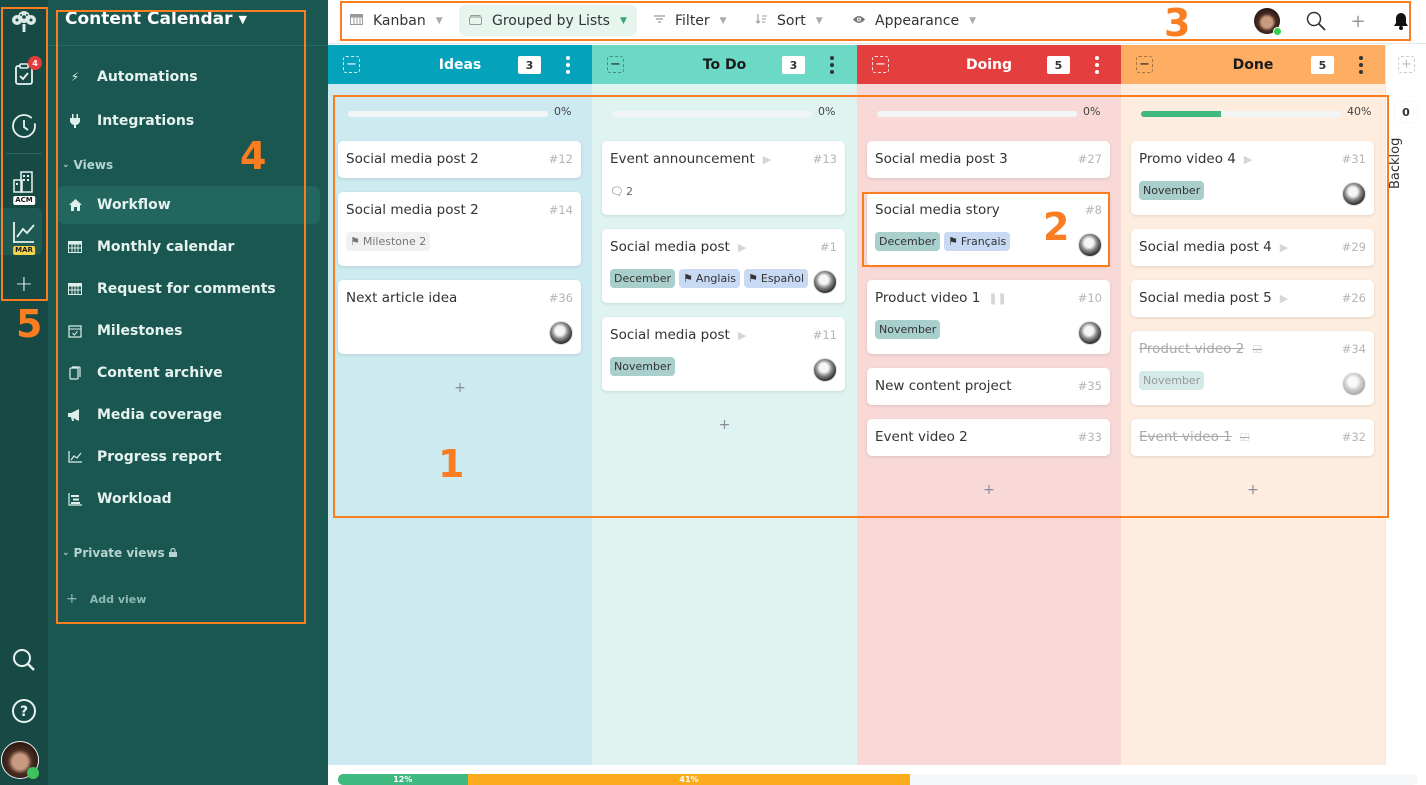 Image resolution: width=1426 pixels, height=785 pixels. I want to click on task-card: New content project #35, so click(988, 386).